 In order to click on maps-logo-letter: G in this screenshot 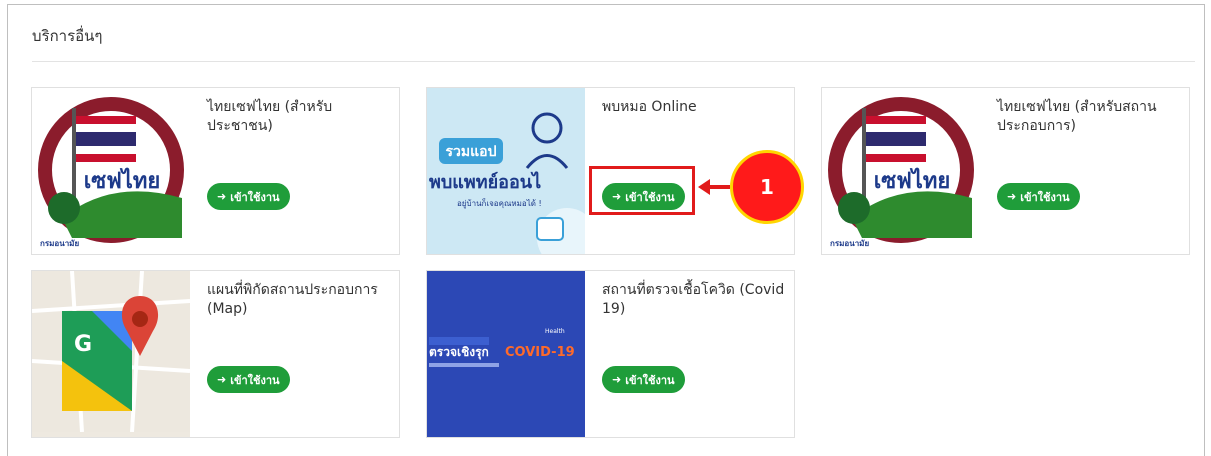, I will do `click(83, 344)`.